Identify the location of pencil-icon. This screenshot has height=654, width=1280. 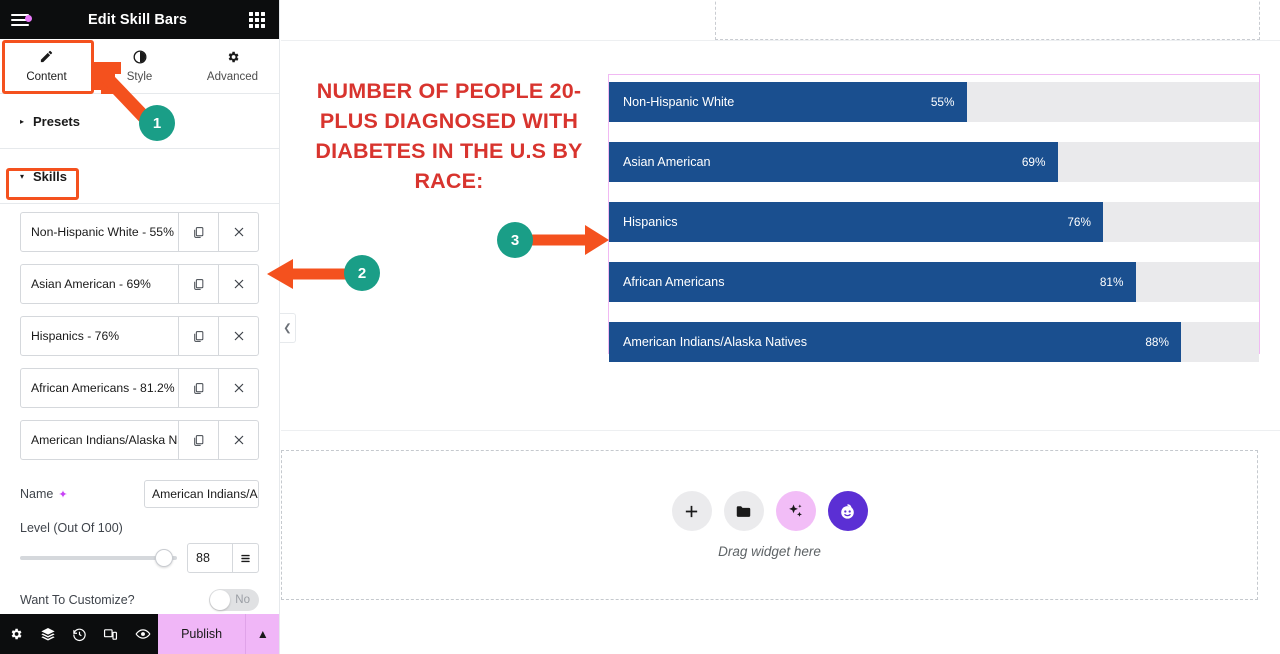
(46, 57).